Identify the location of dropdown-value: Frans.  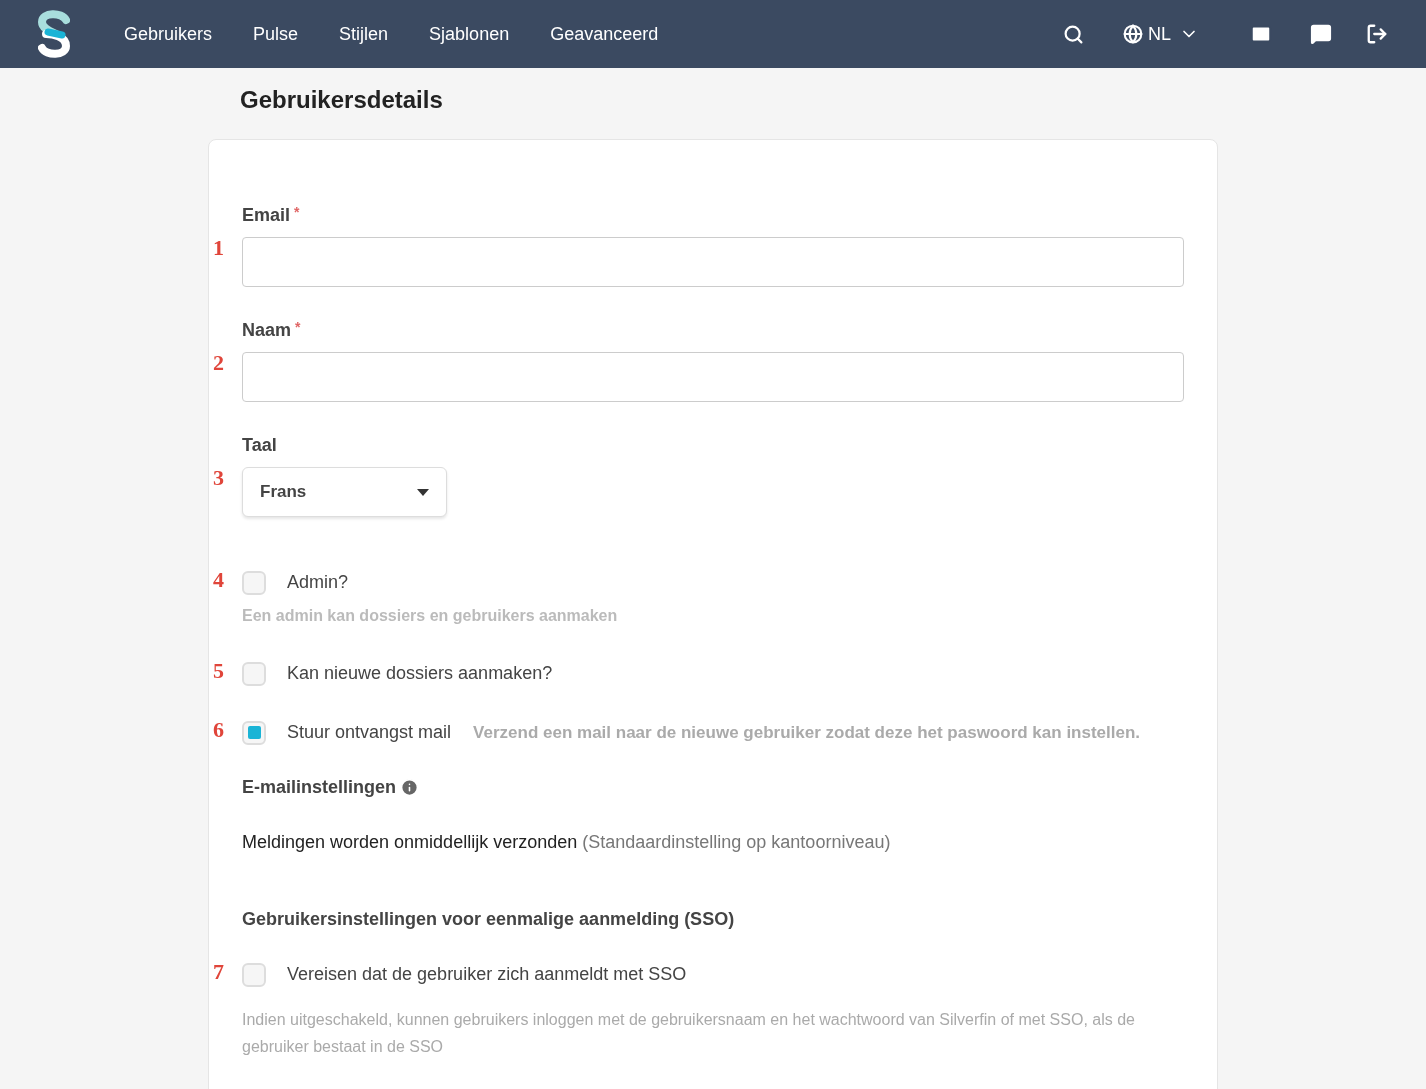
(283, 492).